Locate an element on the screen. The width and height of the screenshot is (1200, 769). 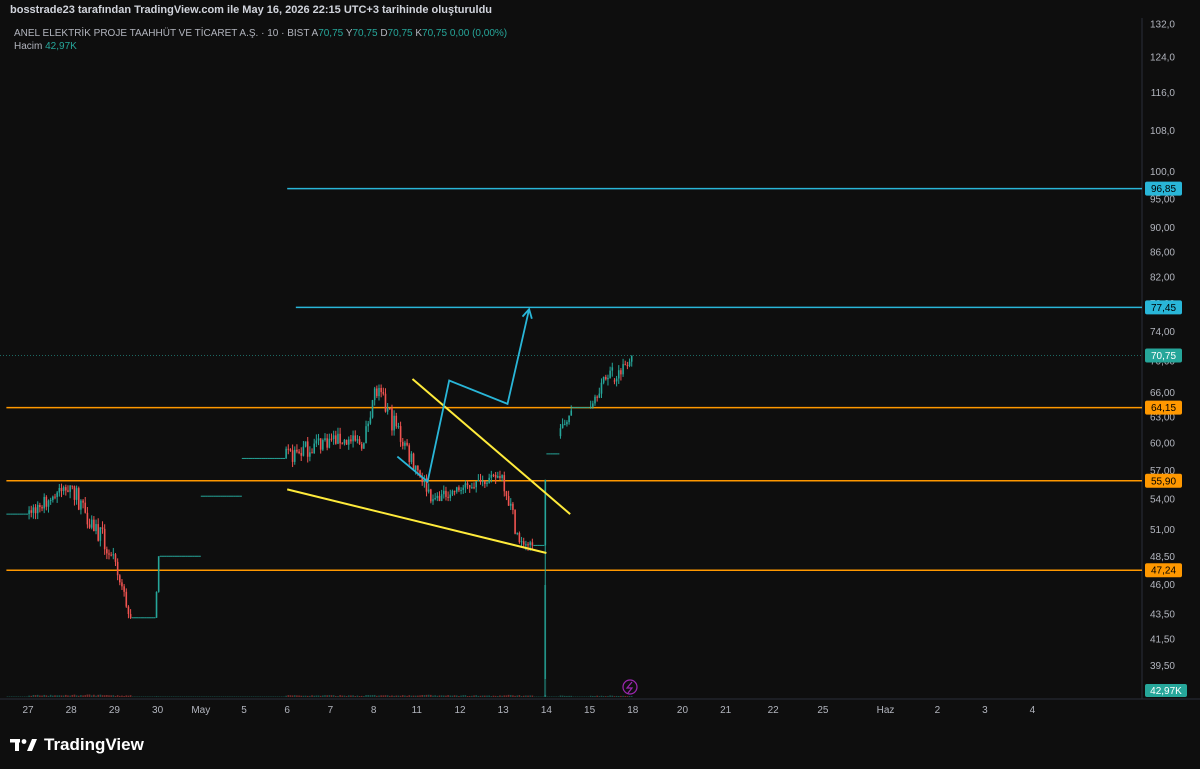
price-tick-label: 54,00 is located at coordinates (1162, 500).